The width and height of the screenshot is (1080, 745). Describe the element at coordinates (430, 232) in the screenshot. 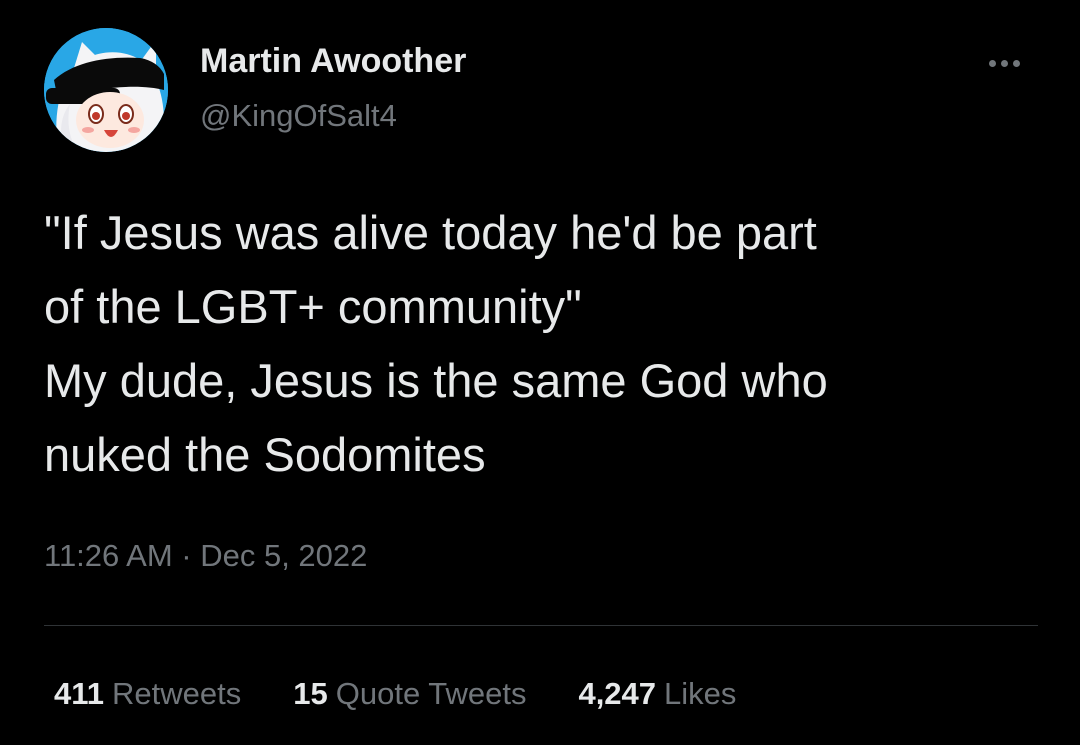

I see `tweet-text-line: "If Jesus was alive today he'd be part` at that location.